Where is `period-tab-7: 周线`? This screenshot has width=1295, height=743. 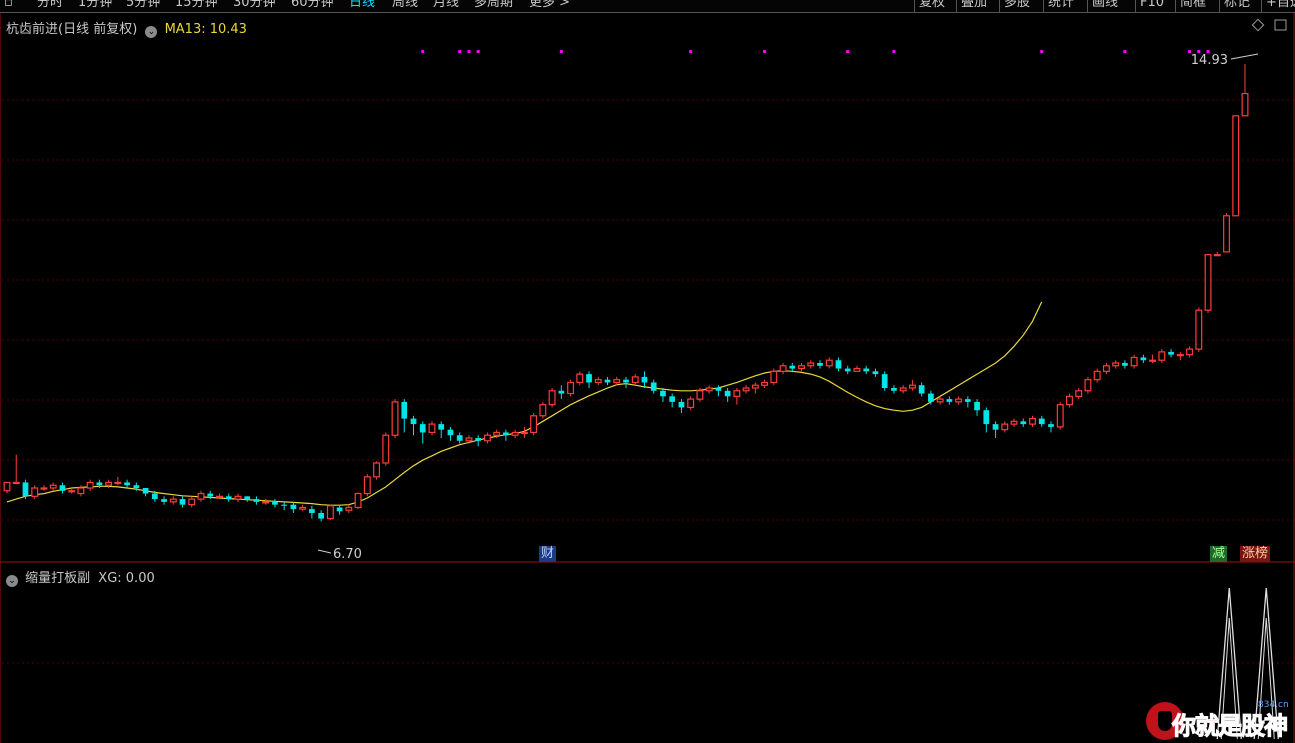
period-tab-7: 周线 is located at coordinates (405, 5).